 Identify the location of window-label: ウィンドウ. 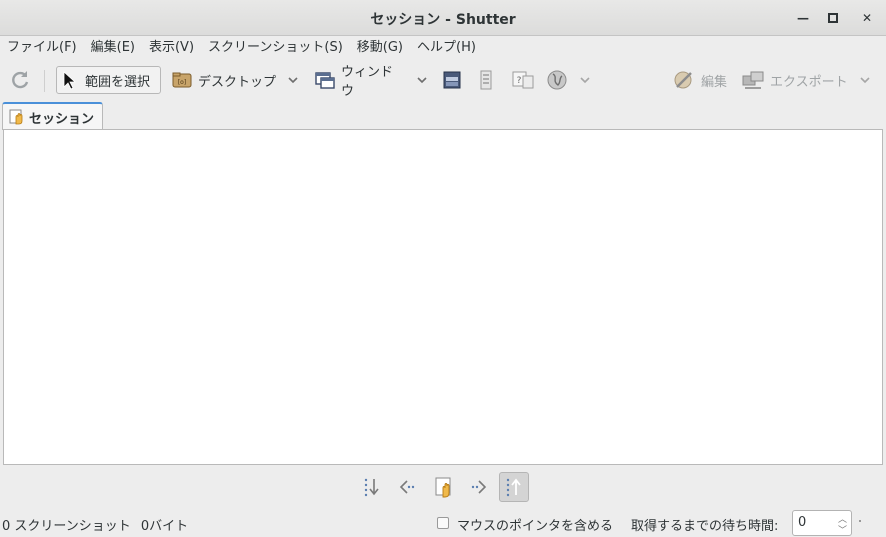
(367, 82).